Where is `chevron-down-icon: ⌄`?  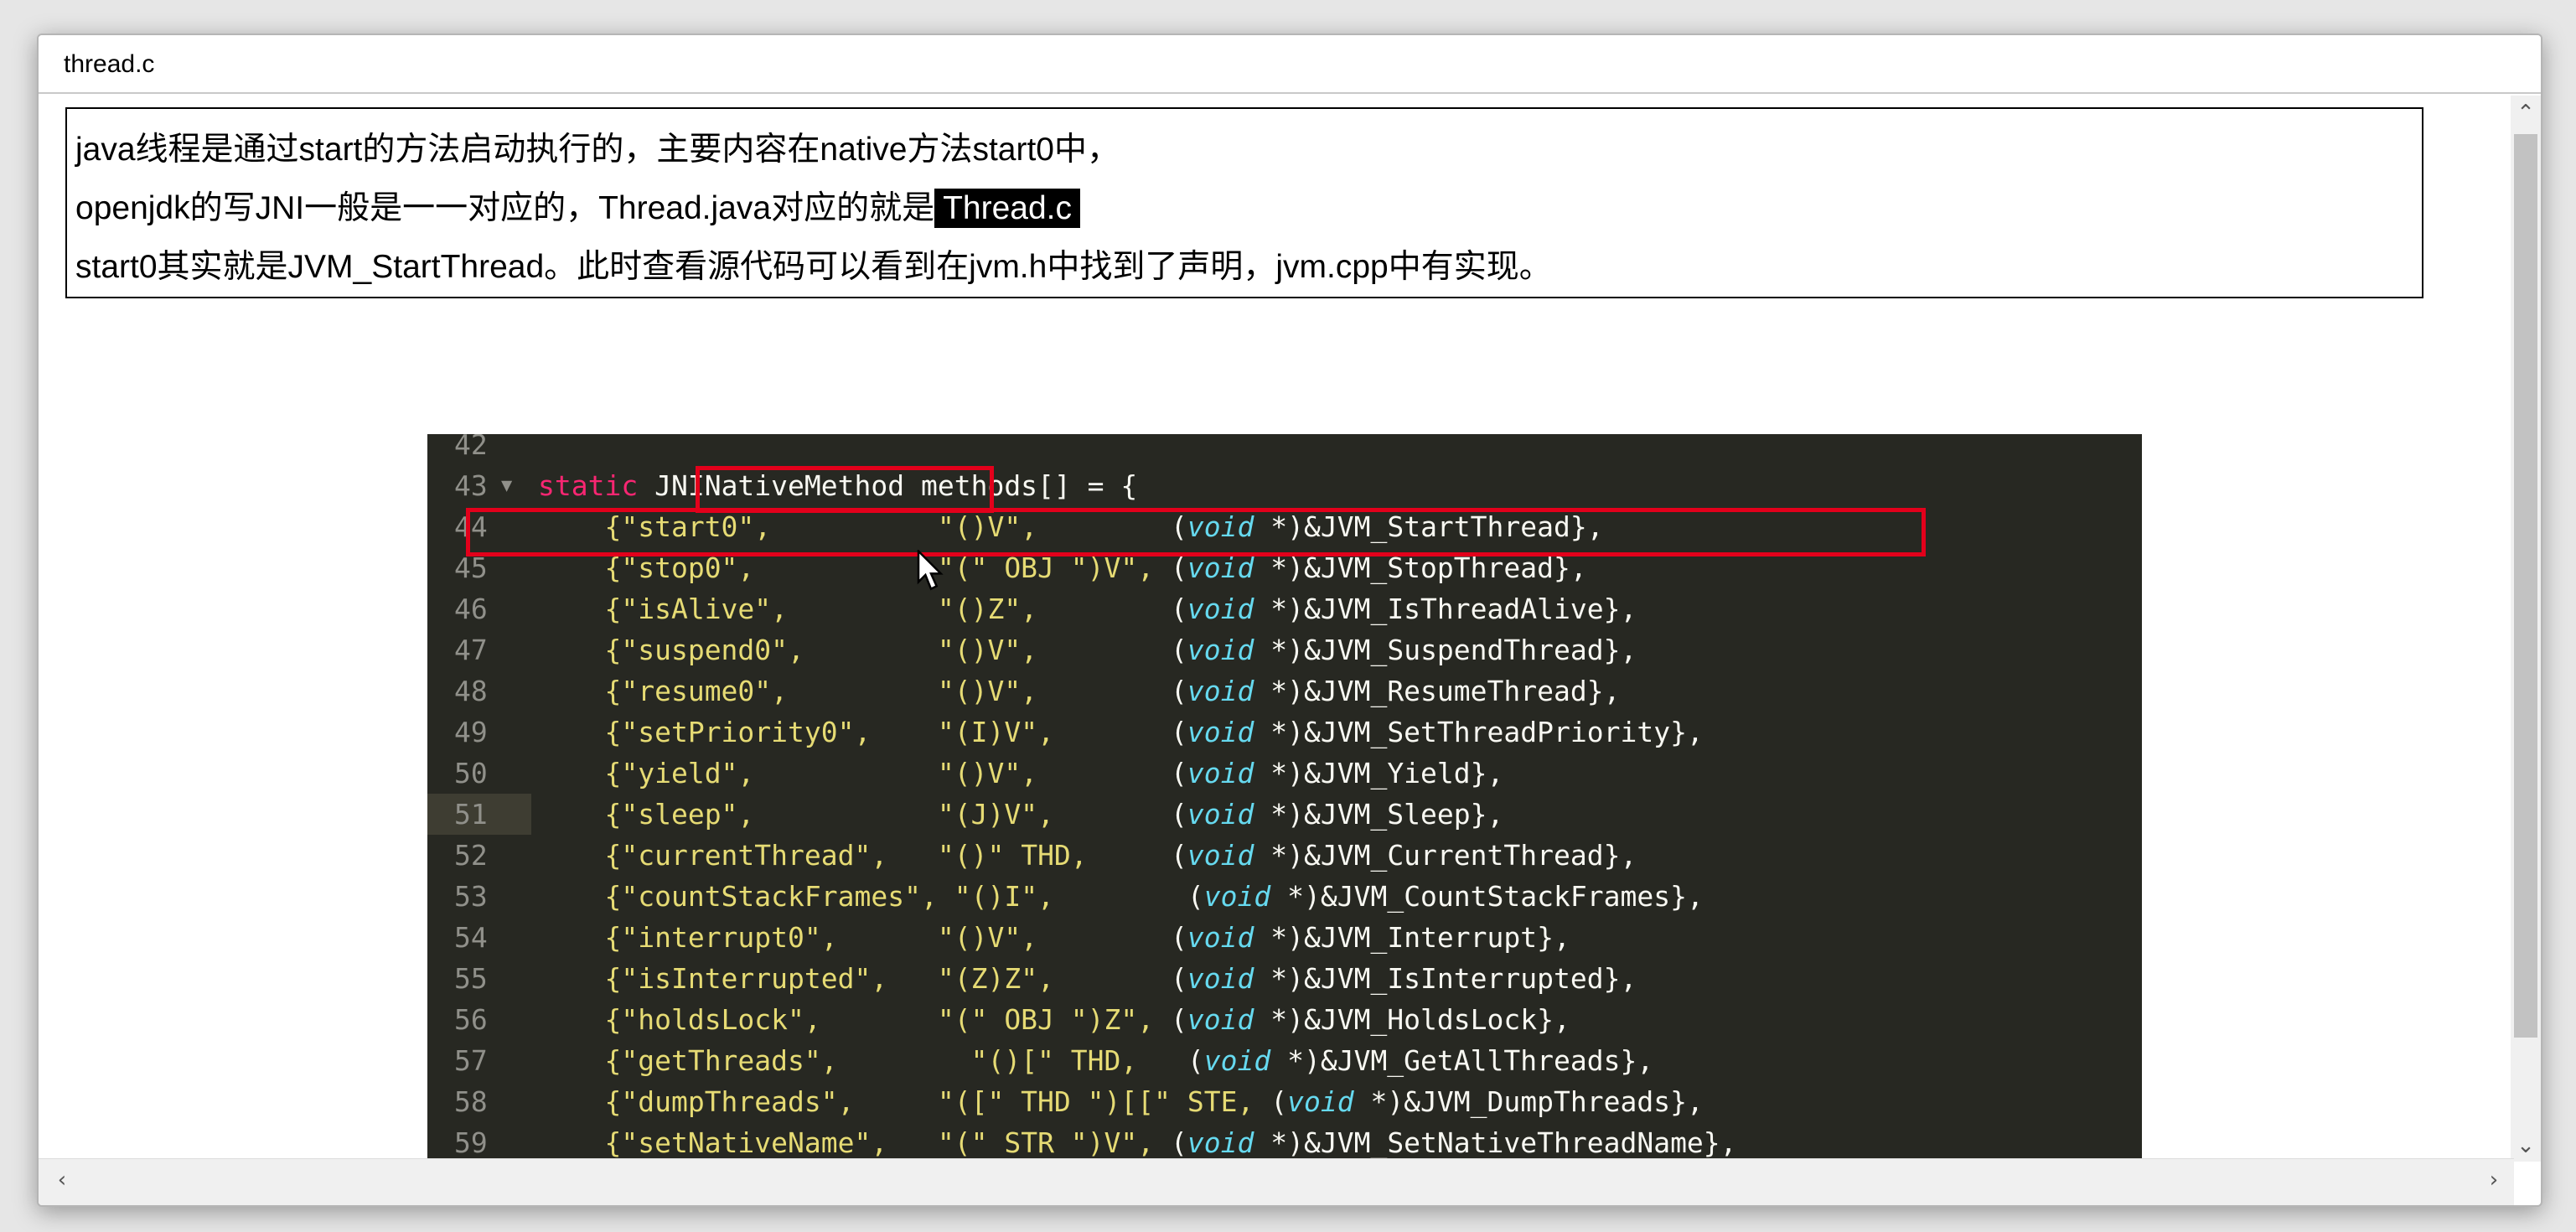 chevron-down-icon: ⌄ is located at coordinates (2526, 1145).